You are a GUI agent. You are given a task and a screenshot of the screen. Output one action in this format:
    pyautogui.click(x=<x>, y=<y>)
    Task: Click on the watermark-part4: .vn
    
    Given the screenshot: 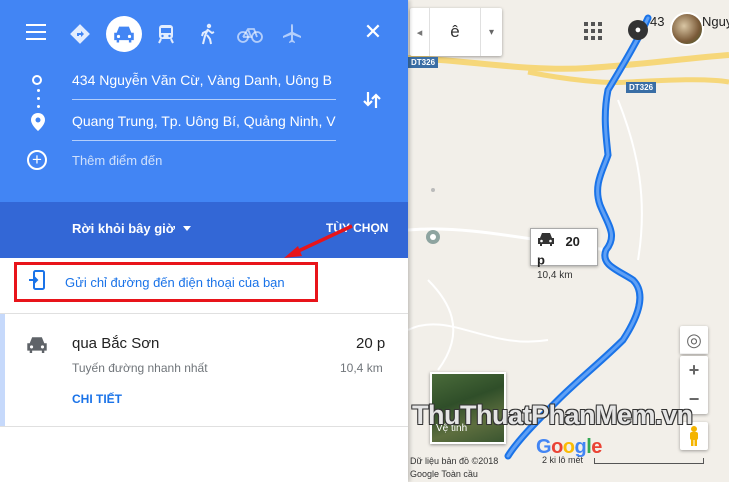 What is the action you would take?
    pyautogui.click(x=674, y=415)
    